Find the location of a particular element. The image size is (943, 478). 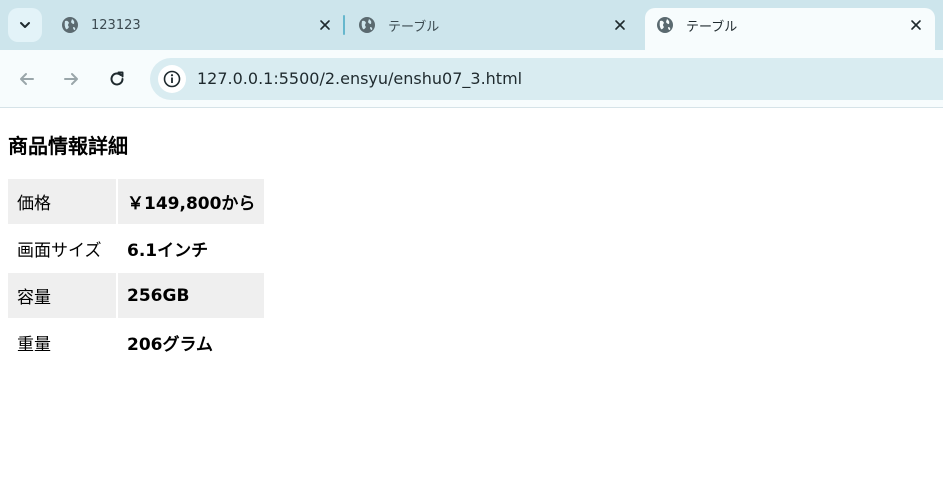

tab-2: テーブル is located at coordinates (494, 25).